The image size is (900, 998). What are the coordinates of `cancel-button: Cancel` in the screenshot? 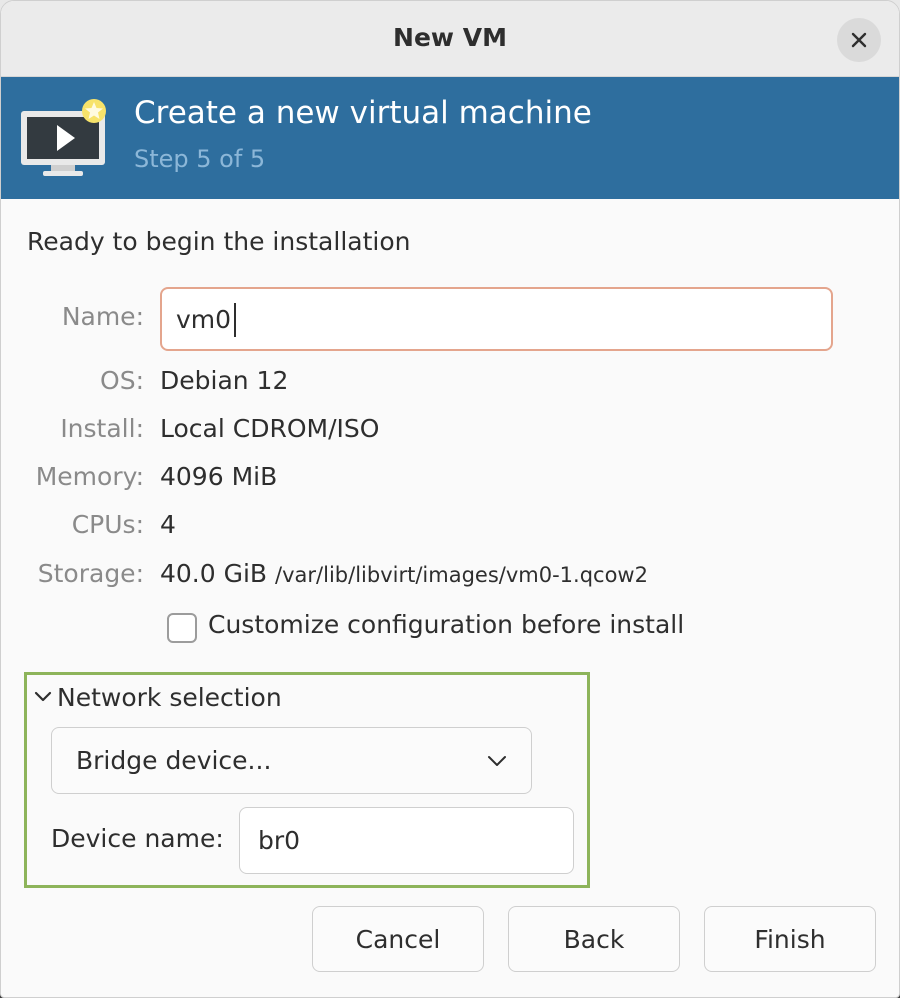 It's located at (398, 939).